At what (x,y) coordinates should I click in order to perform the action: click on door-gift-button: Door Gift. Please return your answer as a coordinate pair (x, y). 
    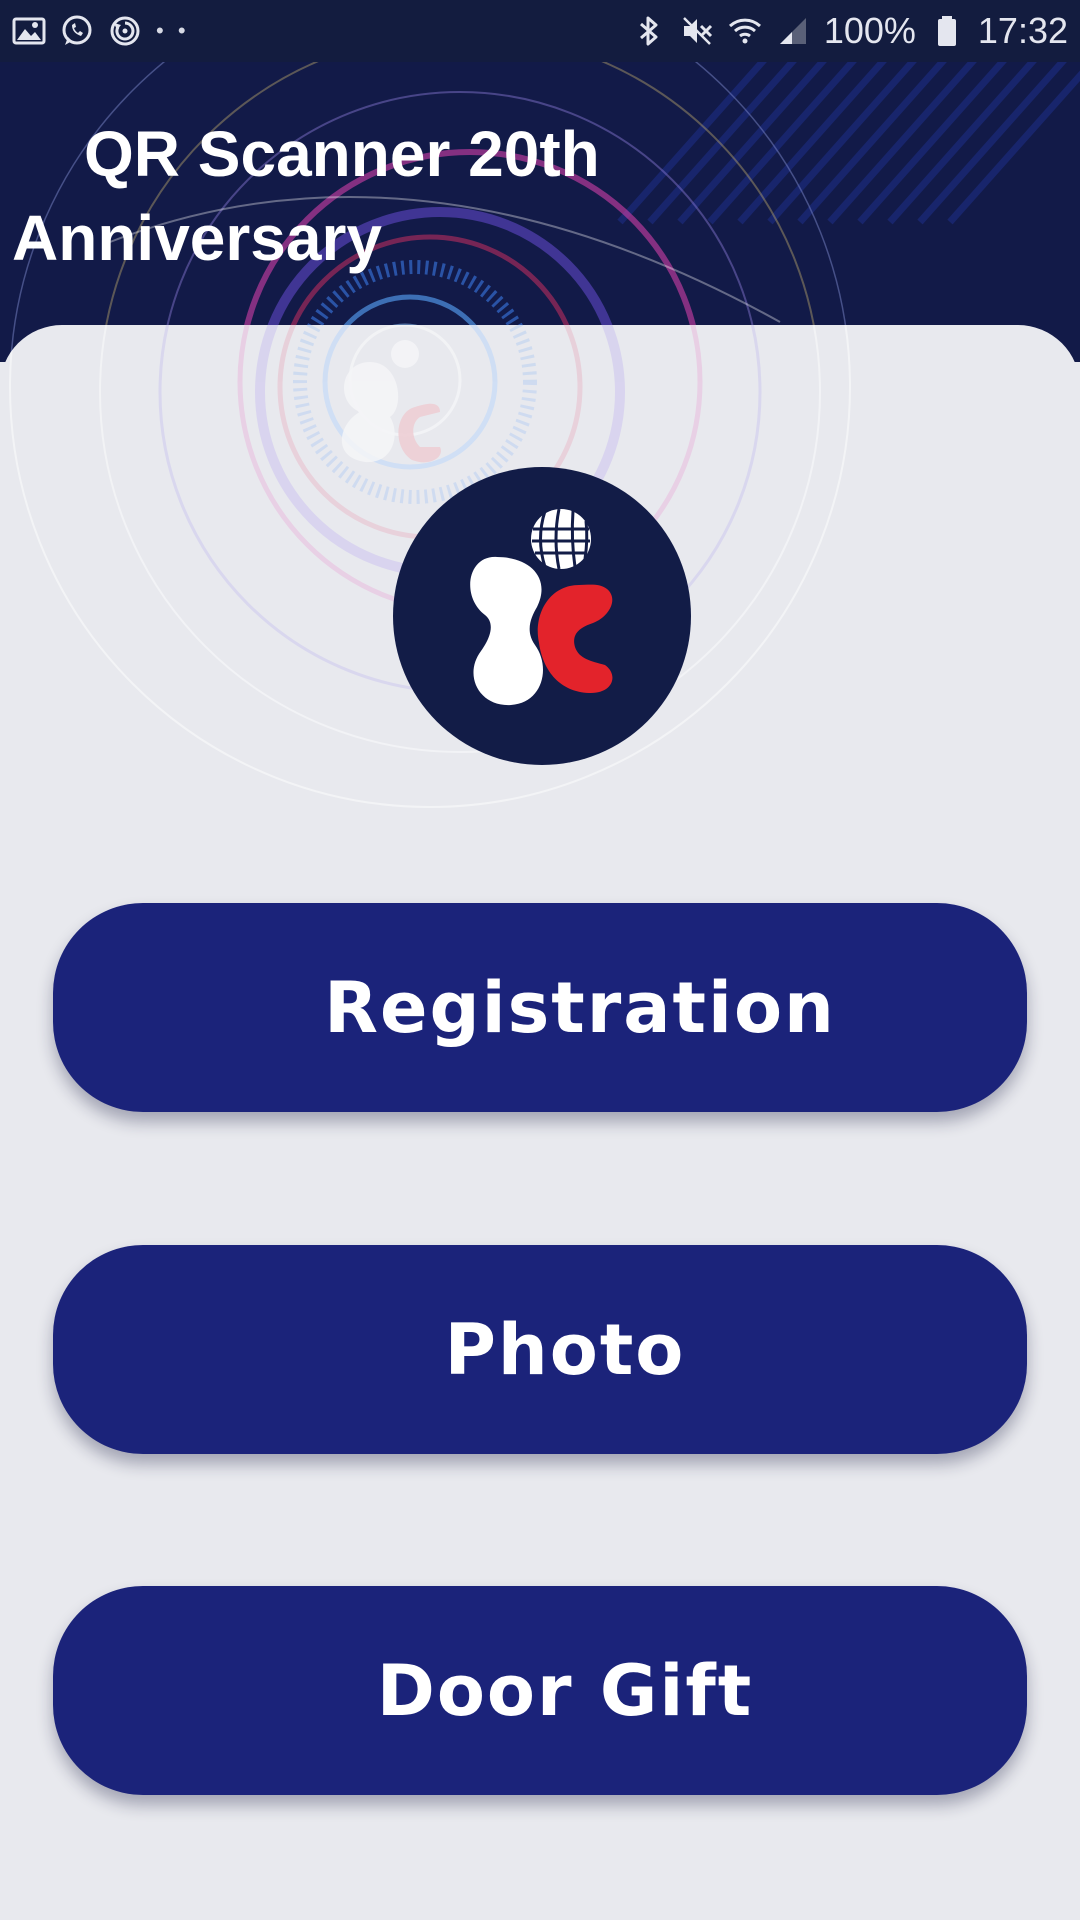
    Looking at the image, I should click on (540, 1690).